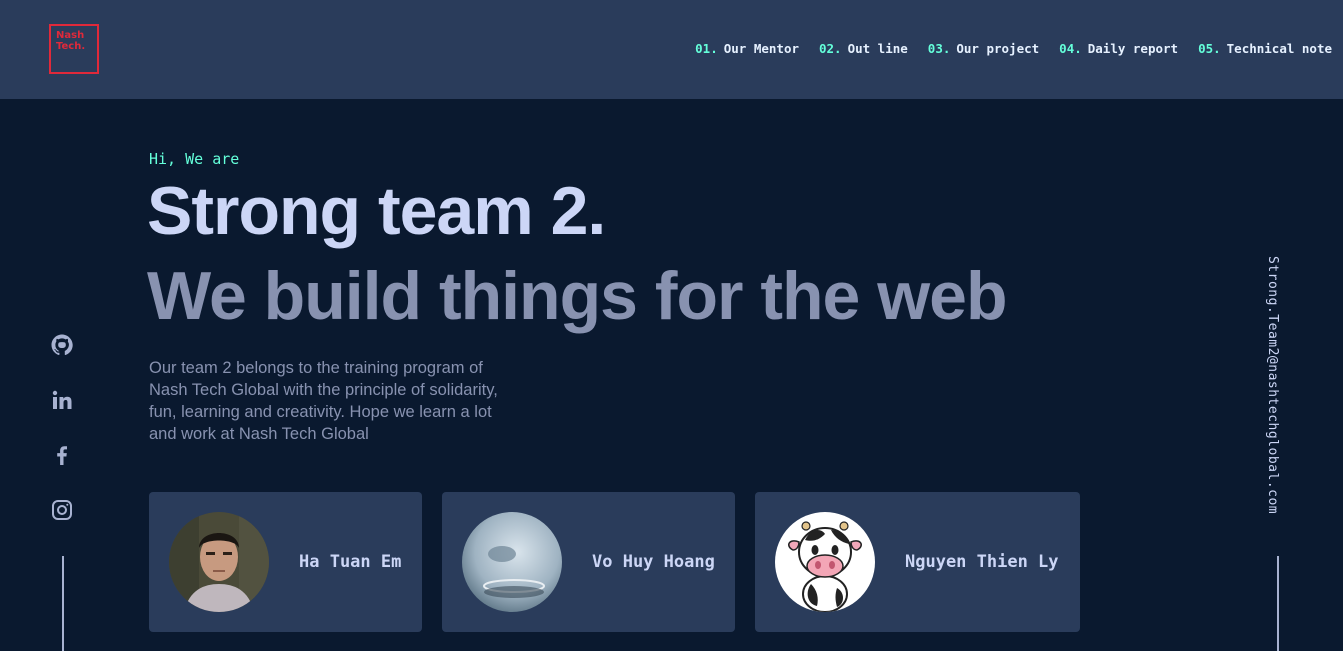  Describe the element at coordinates (1272, 385) in the screenshot. I see `email-link: Strong.Team2@nashtechglobal.com` at that location.